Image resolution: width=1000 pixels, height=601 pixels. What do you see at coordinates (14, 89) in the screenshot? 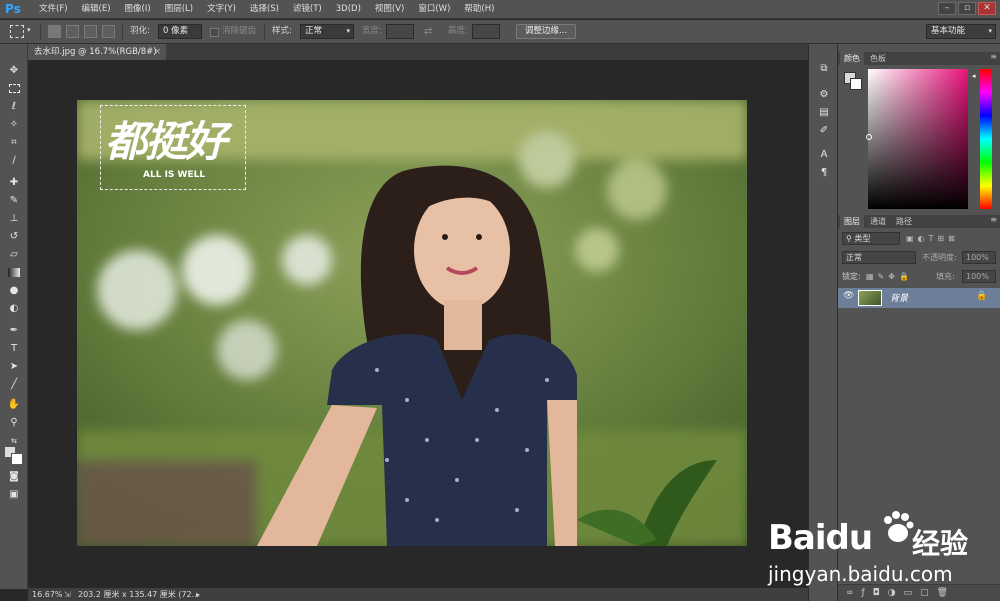
I see `rectangular-marquee-tool-icon` at bounding box center [14, 89].